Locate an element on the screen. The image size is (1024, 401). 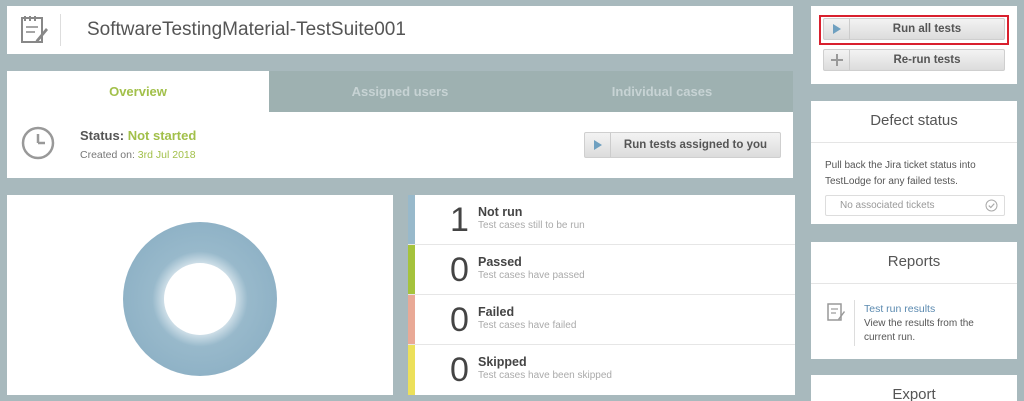
result-label: Passed is located at coordinates (500, 262).